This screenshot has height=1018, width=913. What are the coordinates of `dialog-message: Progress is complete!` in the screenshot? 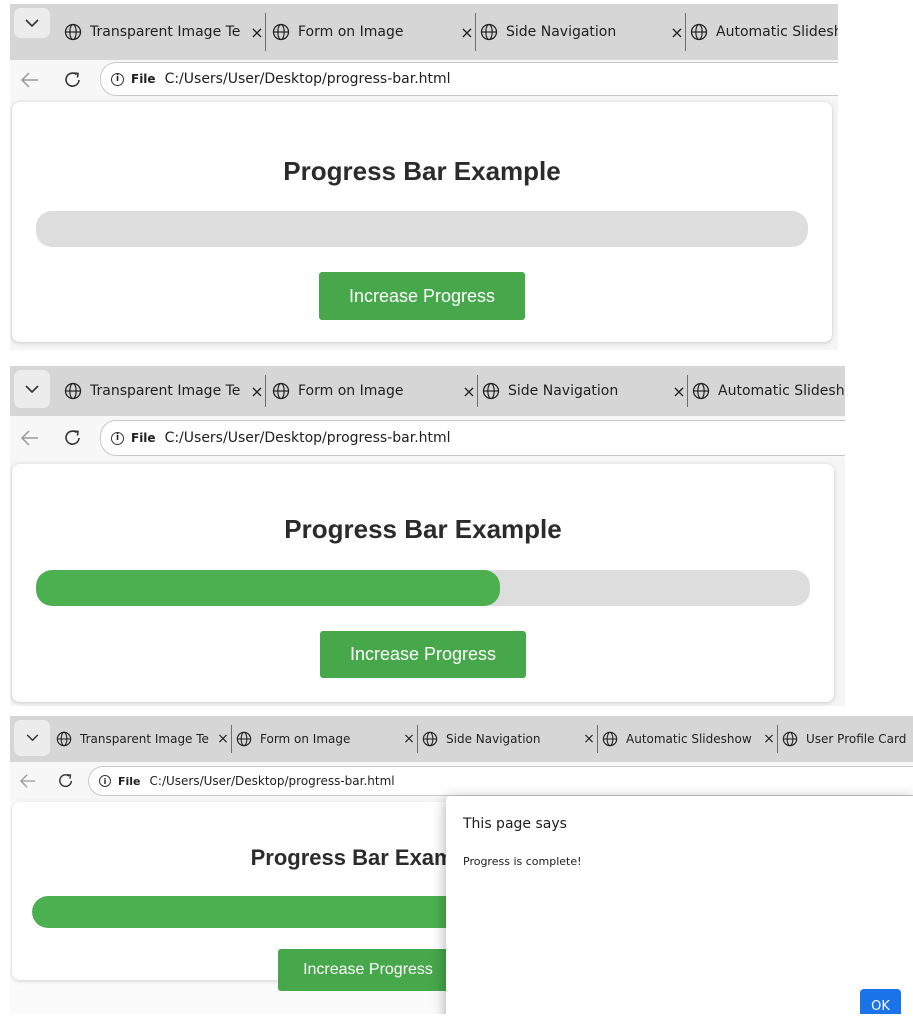 It's located at (522, 861).